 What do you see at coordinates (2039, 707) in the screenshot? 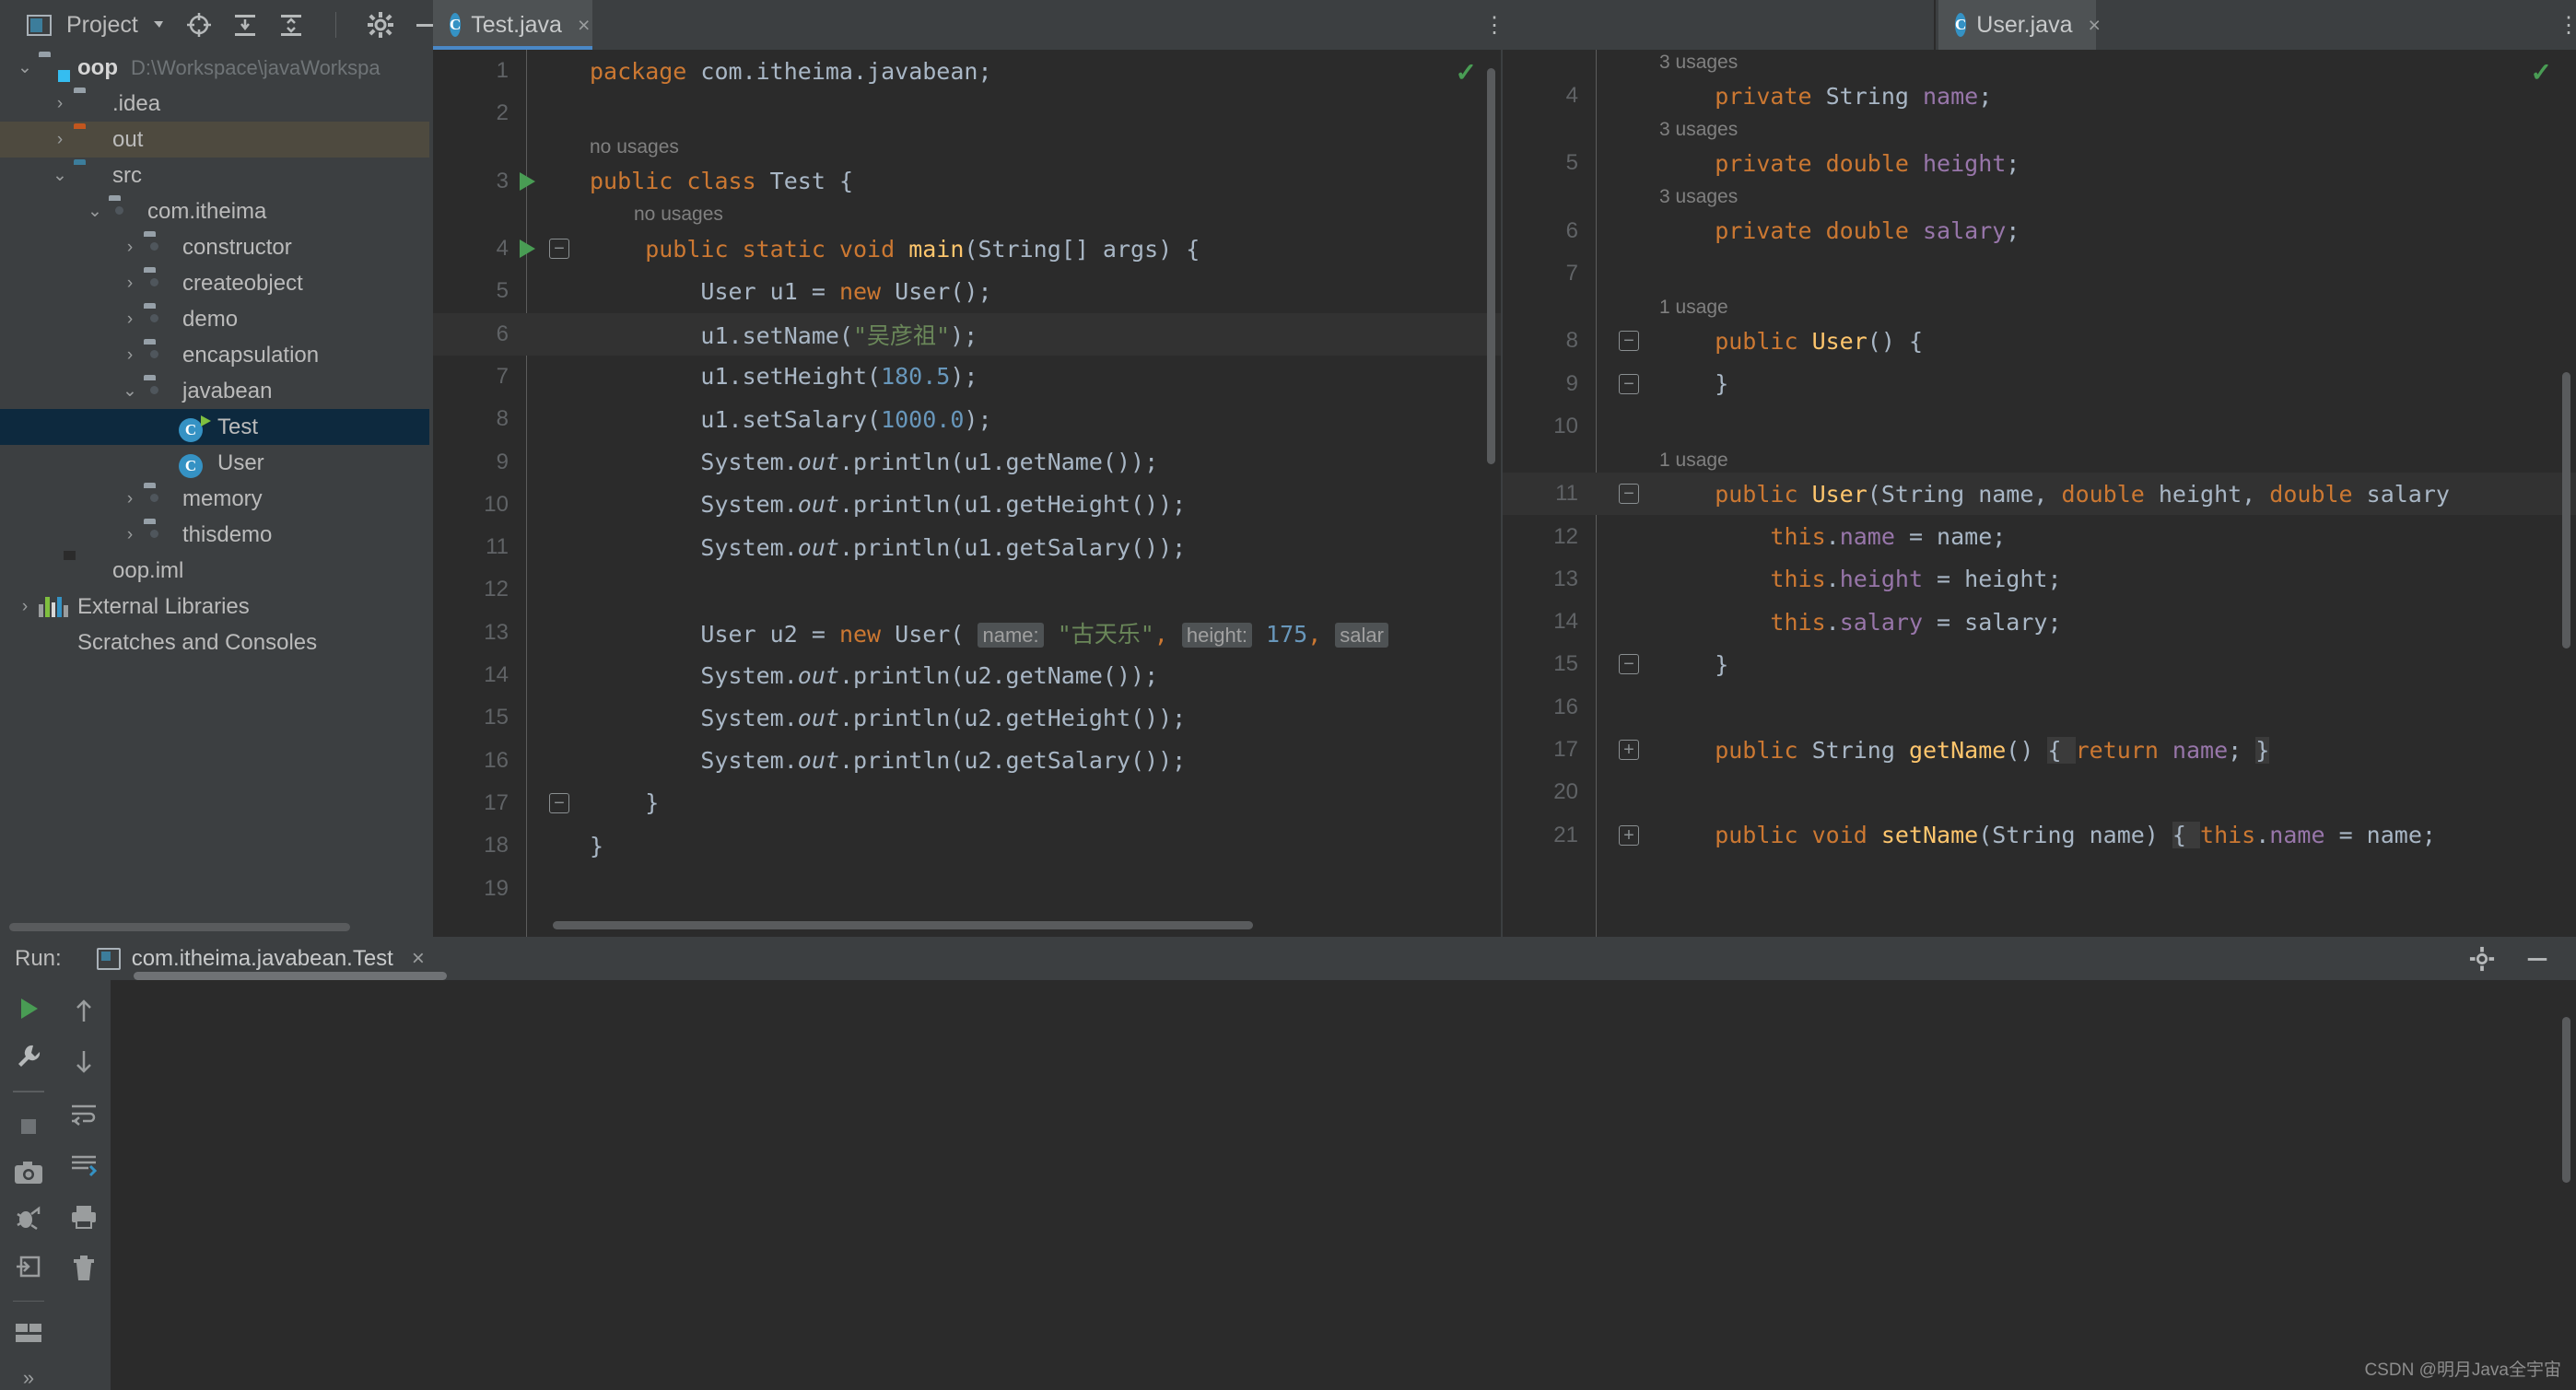
I see `code-line: 16` at bounding box center [2039, 707].